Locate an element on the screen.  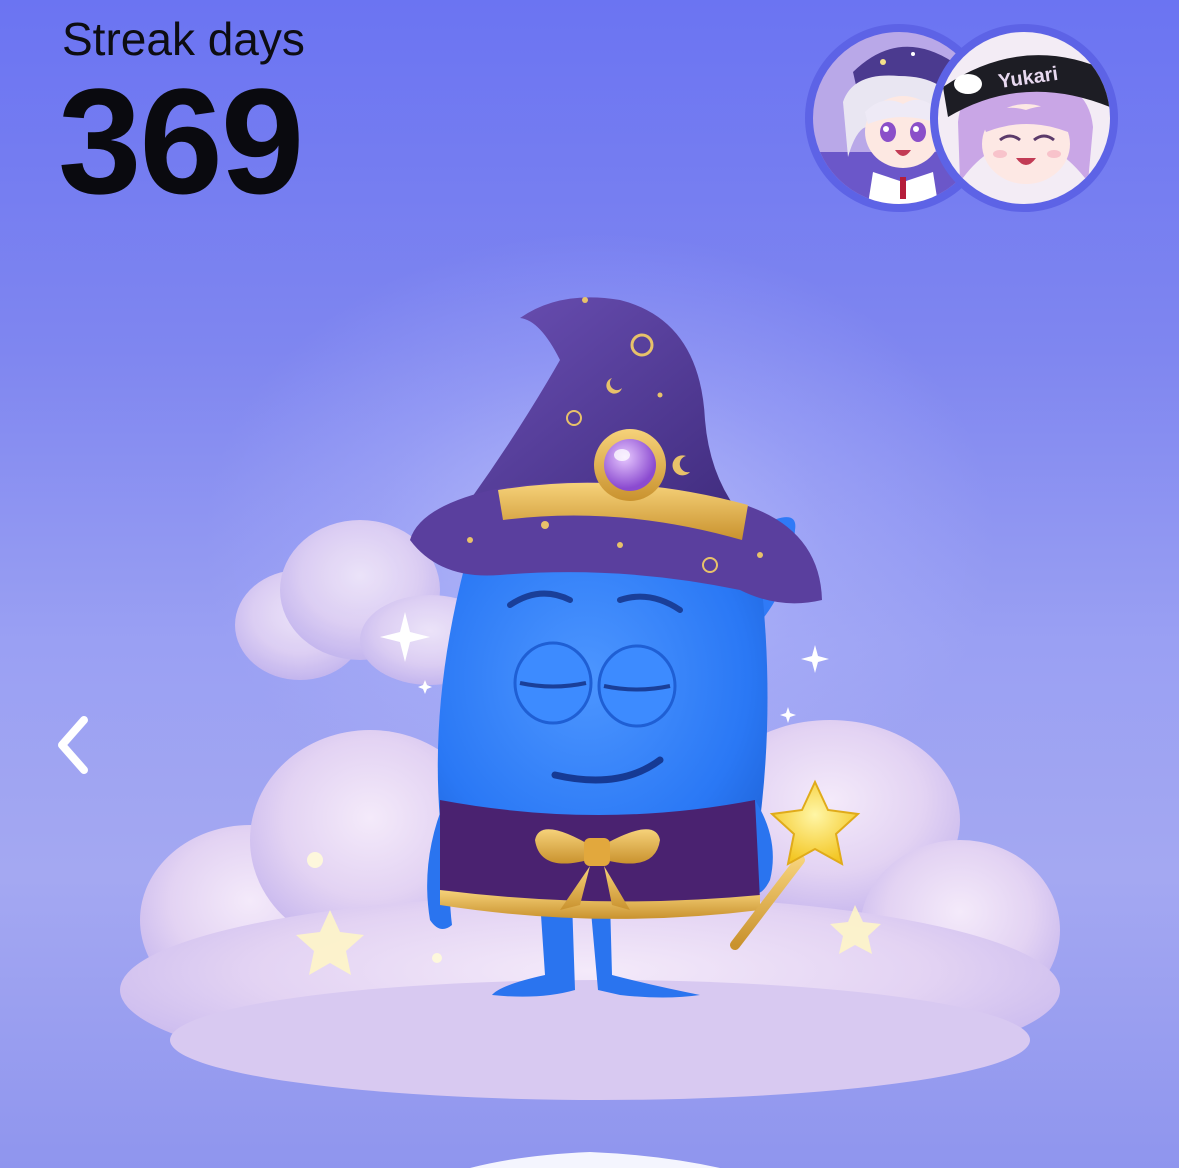
bottom-edge-shape is located at coordinates (595, 1160).